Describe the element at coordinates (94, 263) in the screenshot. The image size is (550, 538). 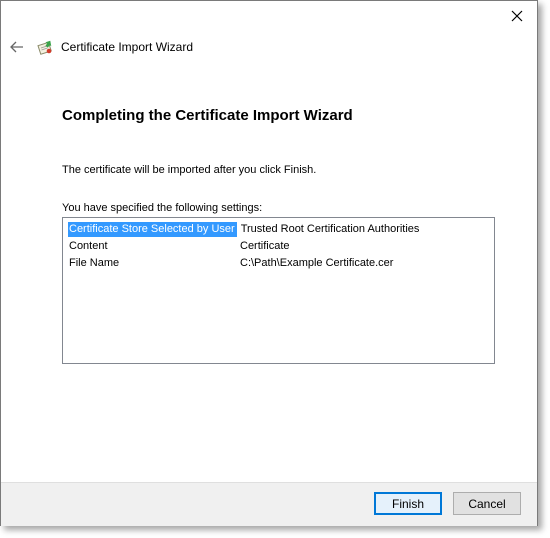
I see `settings-row-key: File Name` at that location.